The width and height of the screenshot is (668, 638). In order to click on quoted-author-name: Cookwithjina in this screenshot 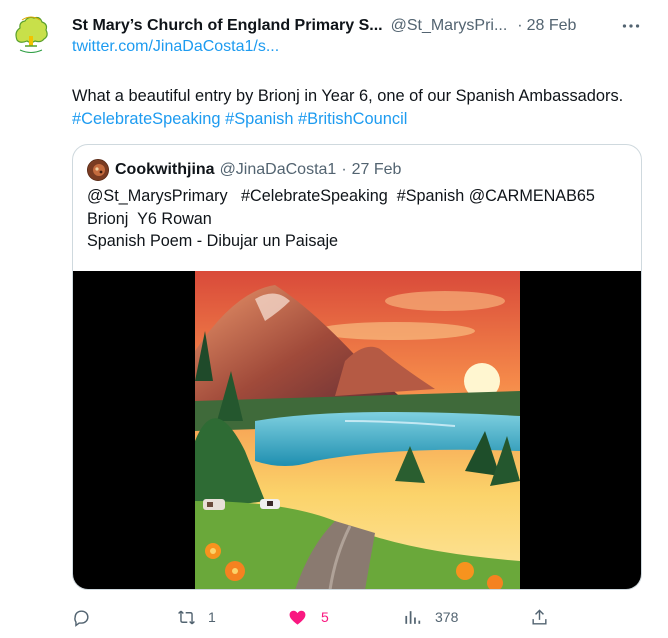, I will do `click(165, 169)`.